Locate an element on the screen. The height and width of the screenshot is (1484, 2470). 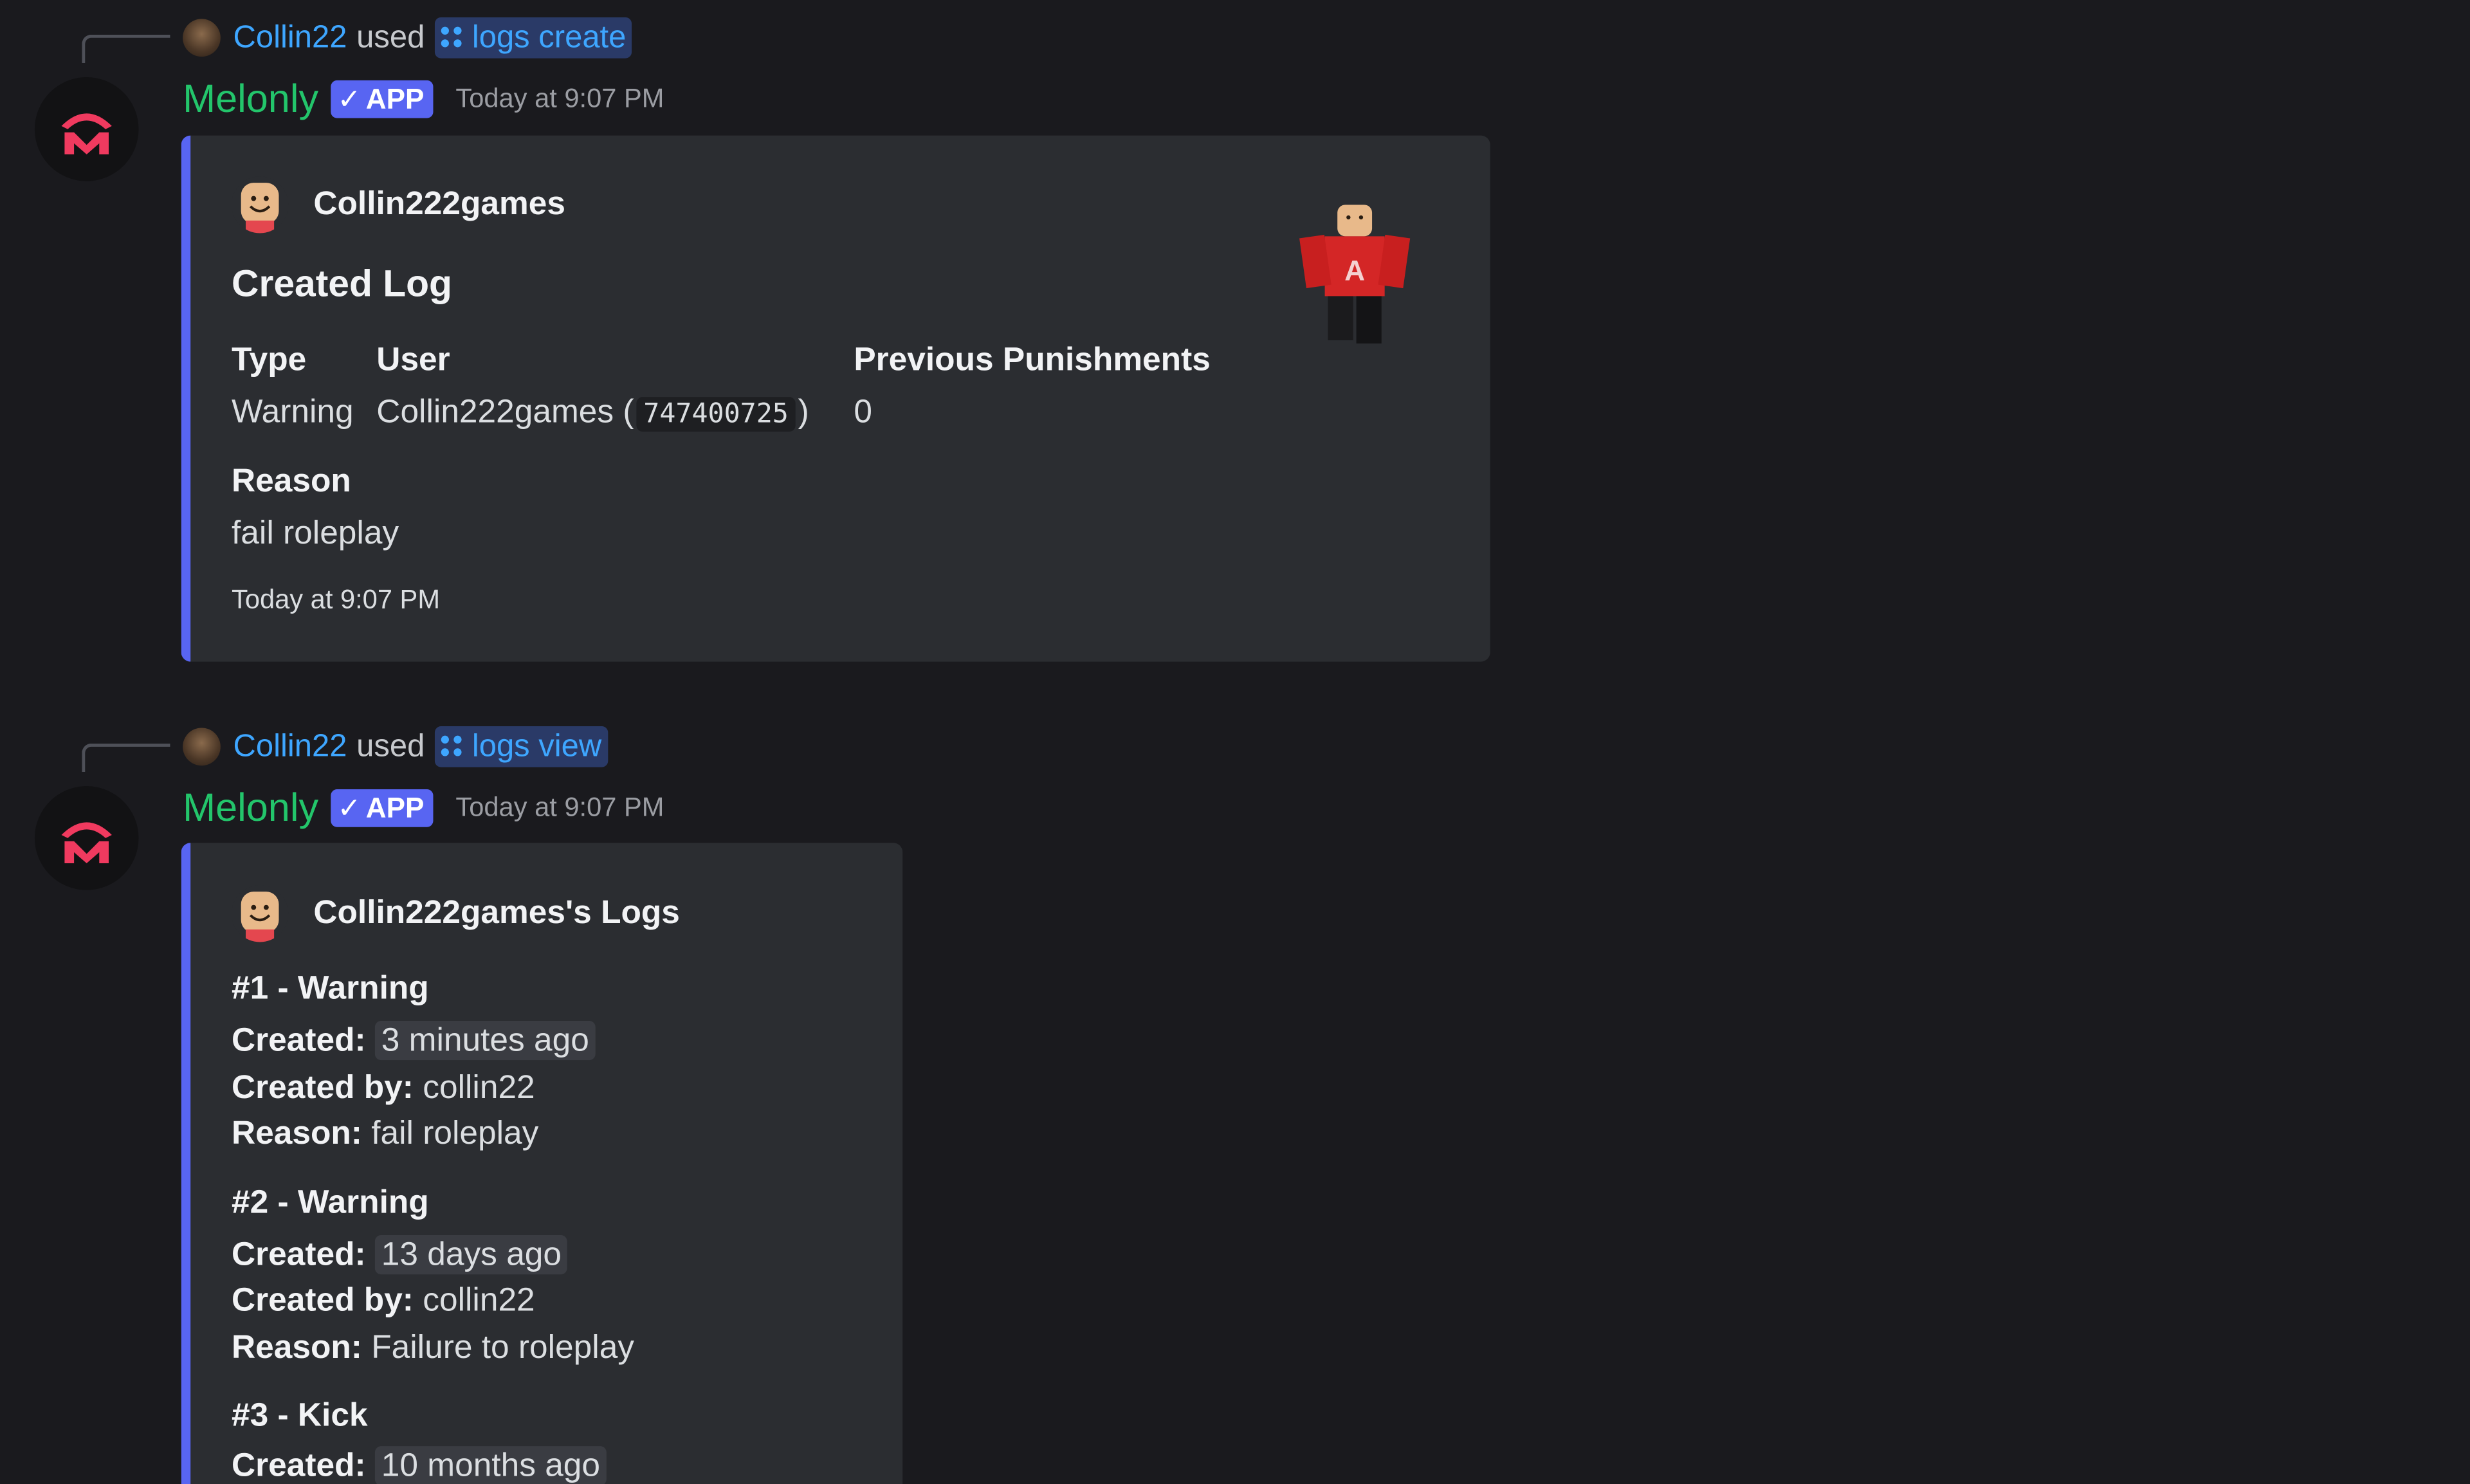
log-entry-created: Created: 13 days ago is located at coordinates (400, 1255).